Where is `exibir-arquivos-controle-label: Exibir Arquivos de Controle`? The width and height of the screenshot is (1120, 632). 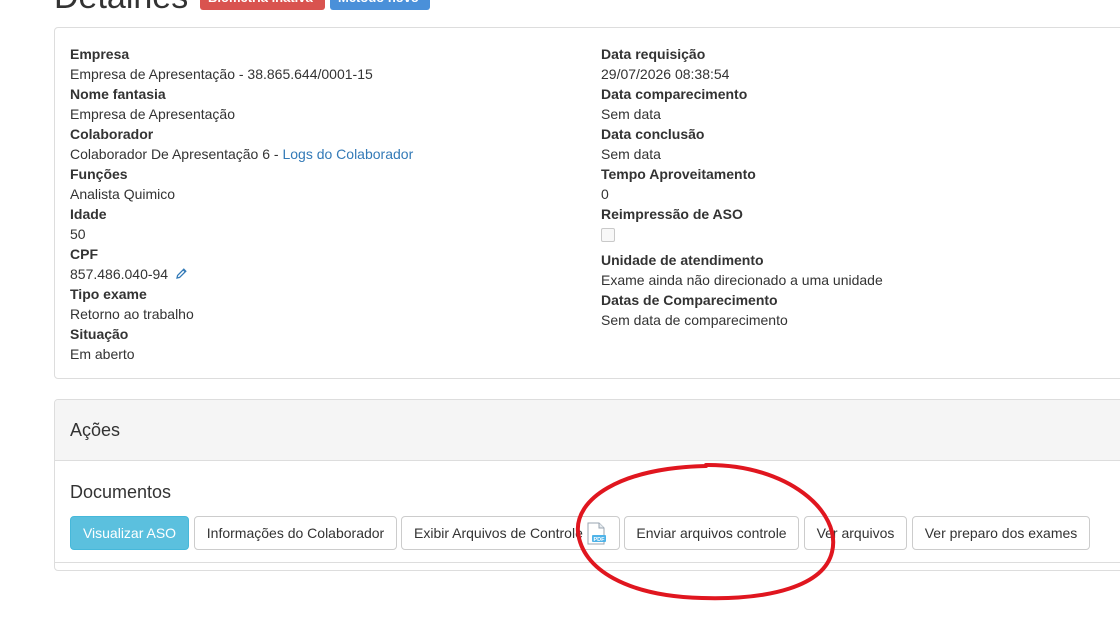
exibir-arquivos-controle-label: Exibir Arquivos de Controle is located at coordinates (498, 533).